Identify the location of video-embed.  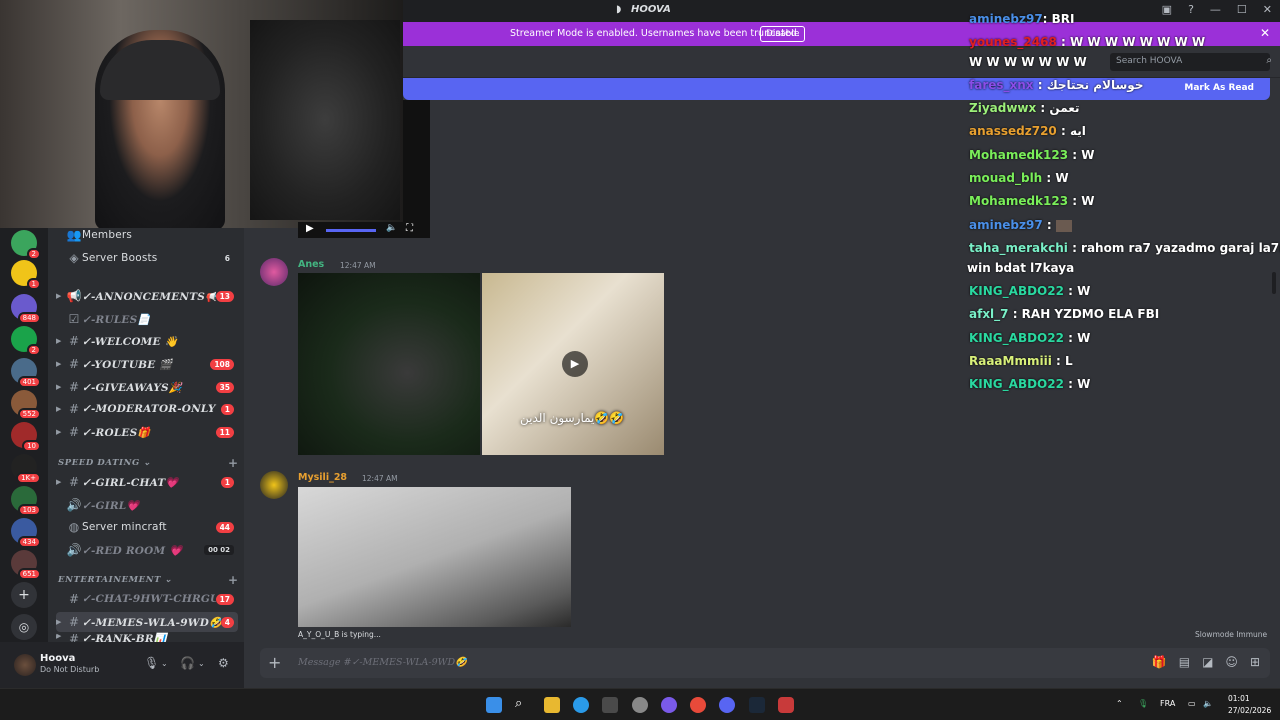
(416, 169).